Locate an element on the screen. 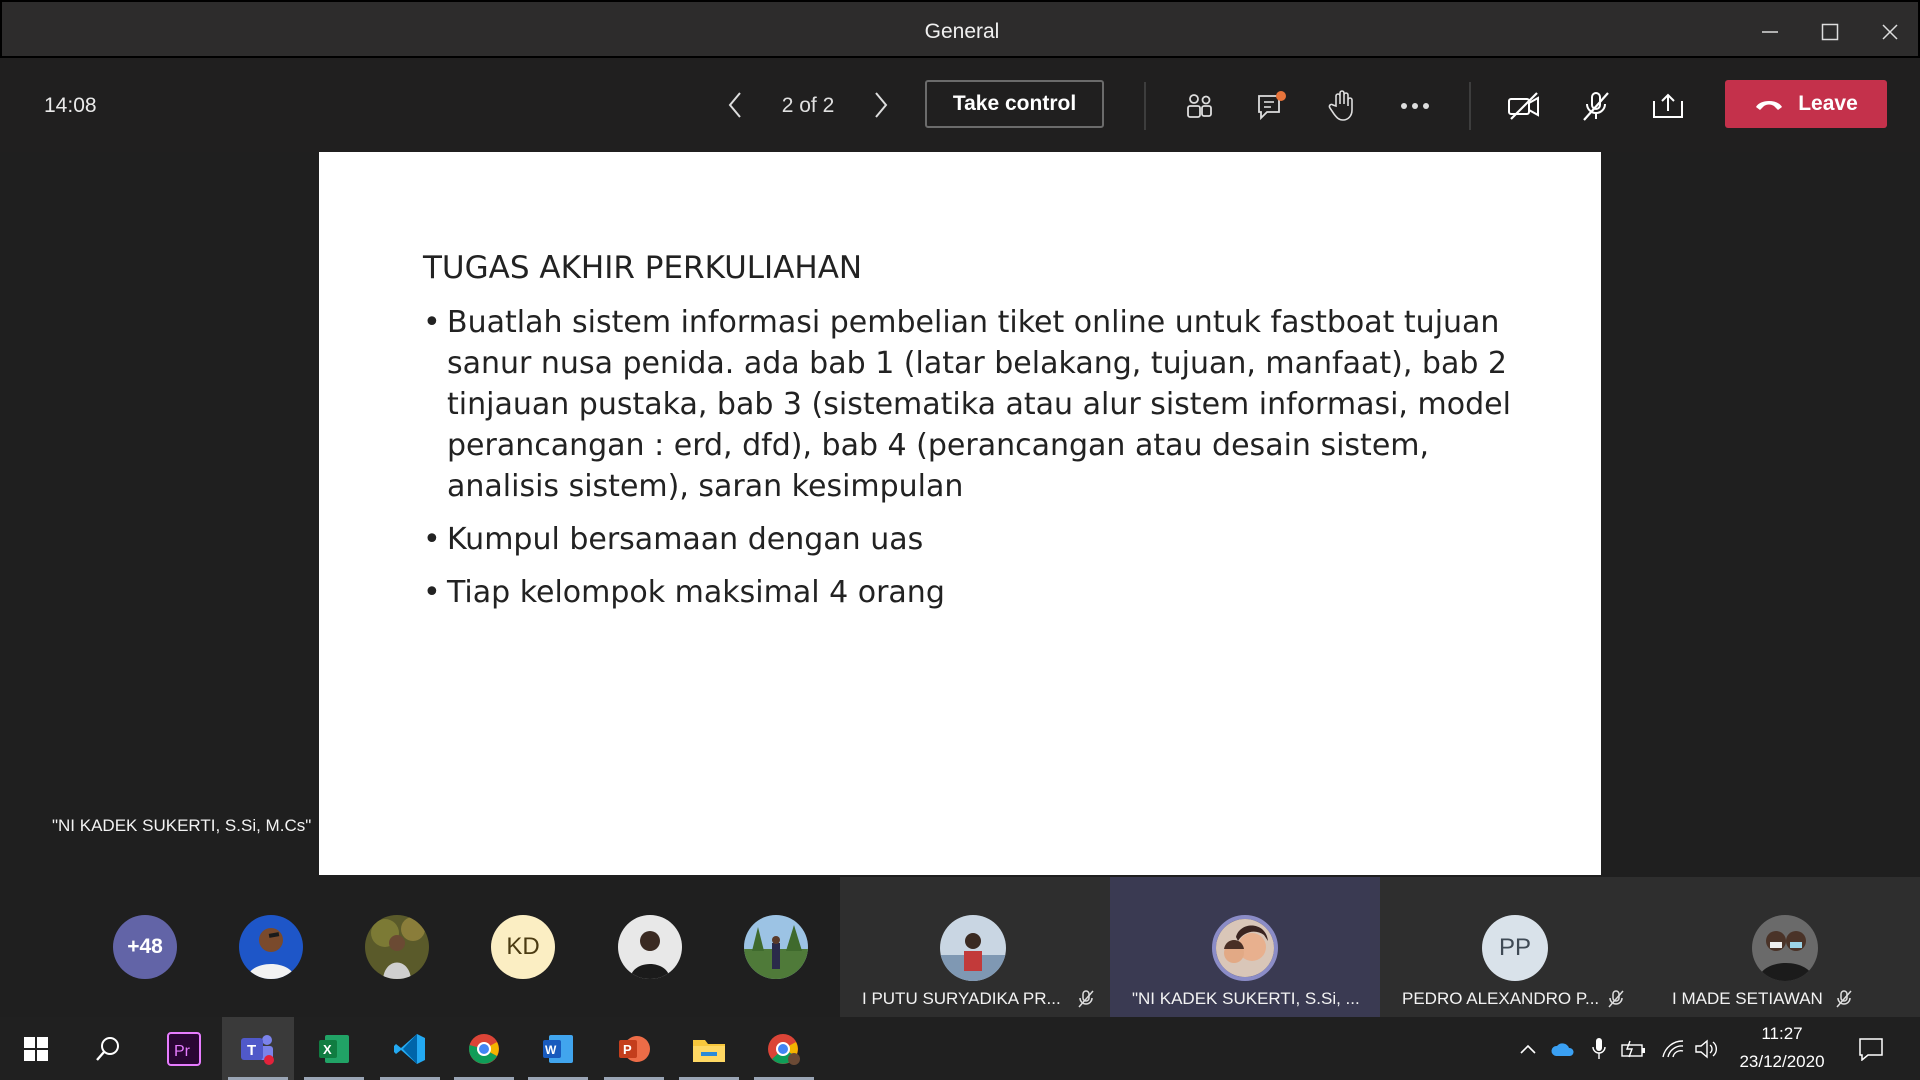  start-button is located at coordinates (36, 1048).